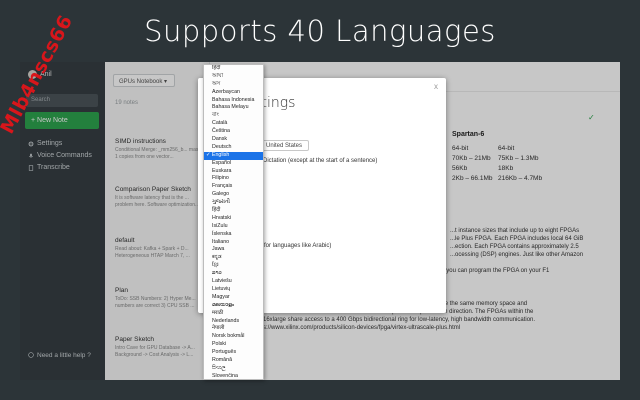 This screenshot has height=400, width=640. I want to click on language-option: Jawa, so click(233, 250).